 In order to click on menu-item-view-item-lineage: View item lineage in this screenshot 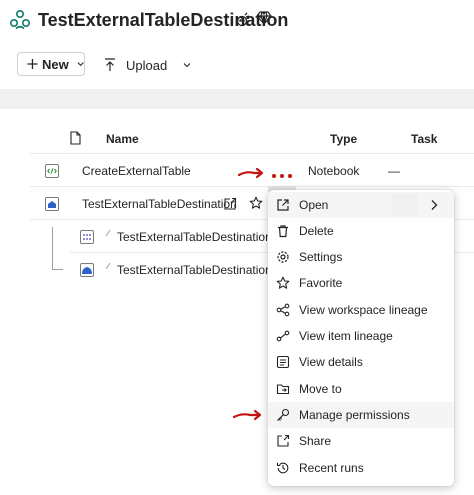, I will do `click(361, 336)`.